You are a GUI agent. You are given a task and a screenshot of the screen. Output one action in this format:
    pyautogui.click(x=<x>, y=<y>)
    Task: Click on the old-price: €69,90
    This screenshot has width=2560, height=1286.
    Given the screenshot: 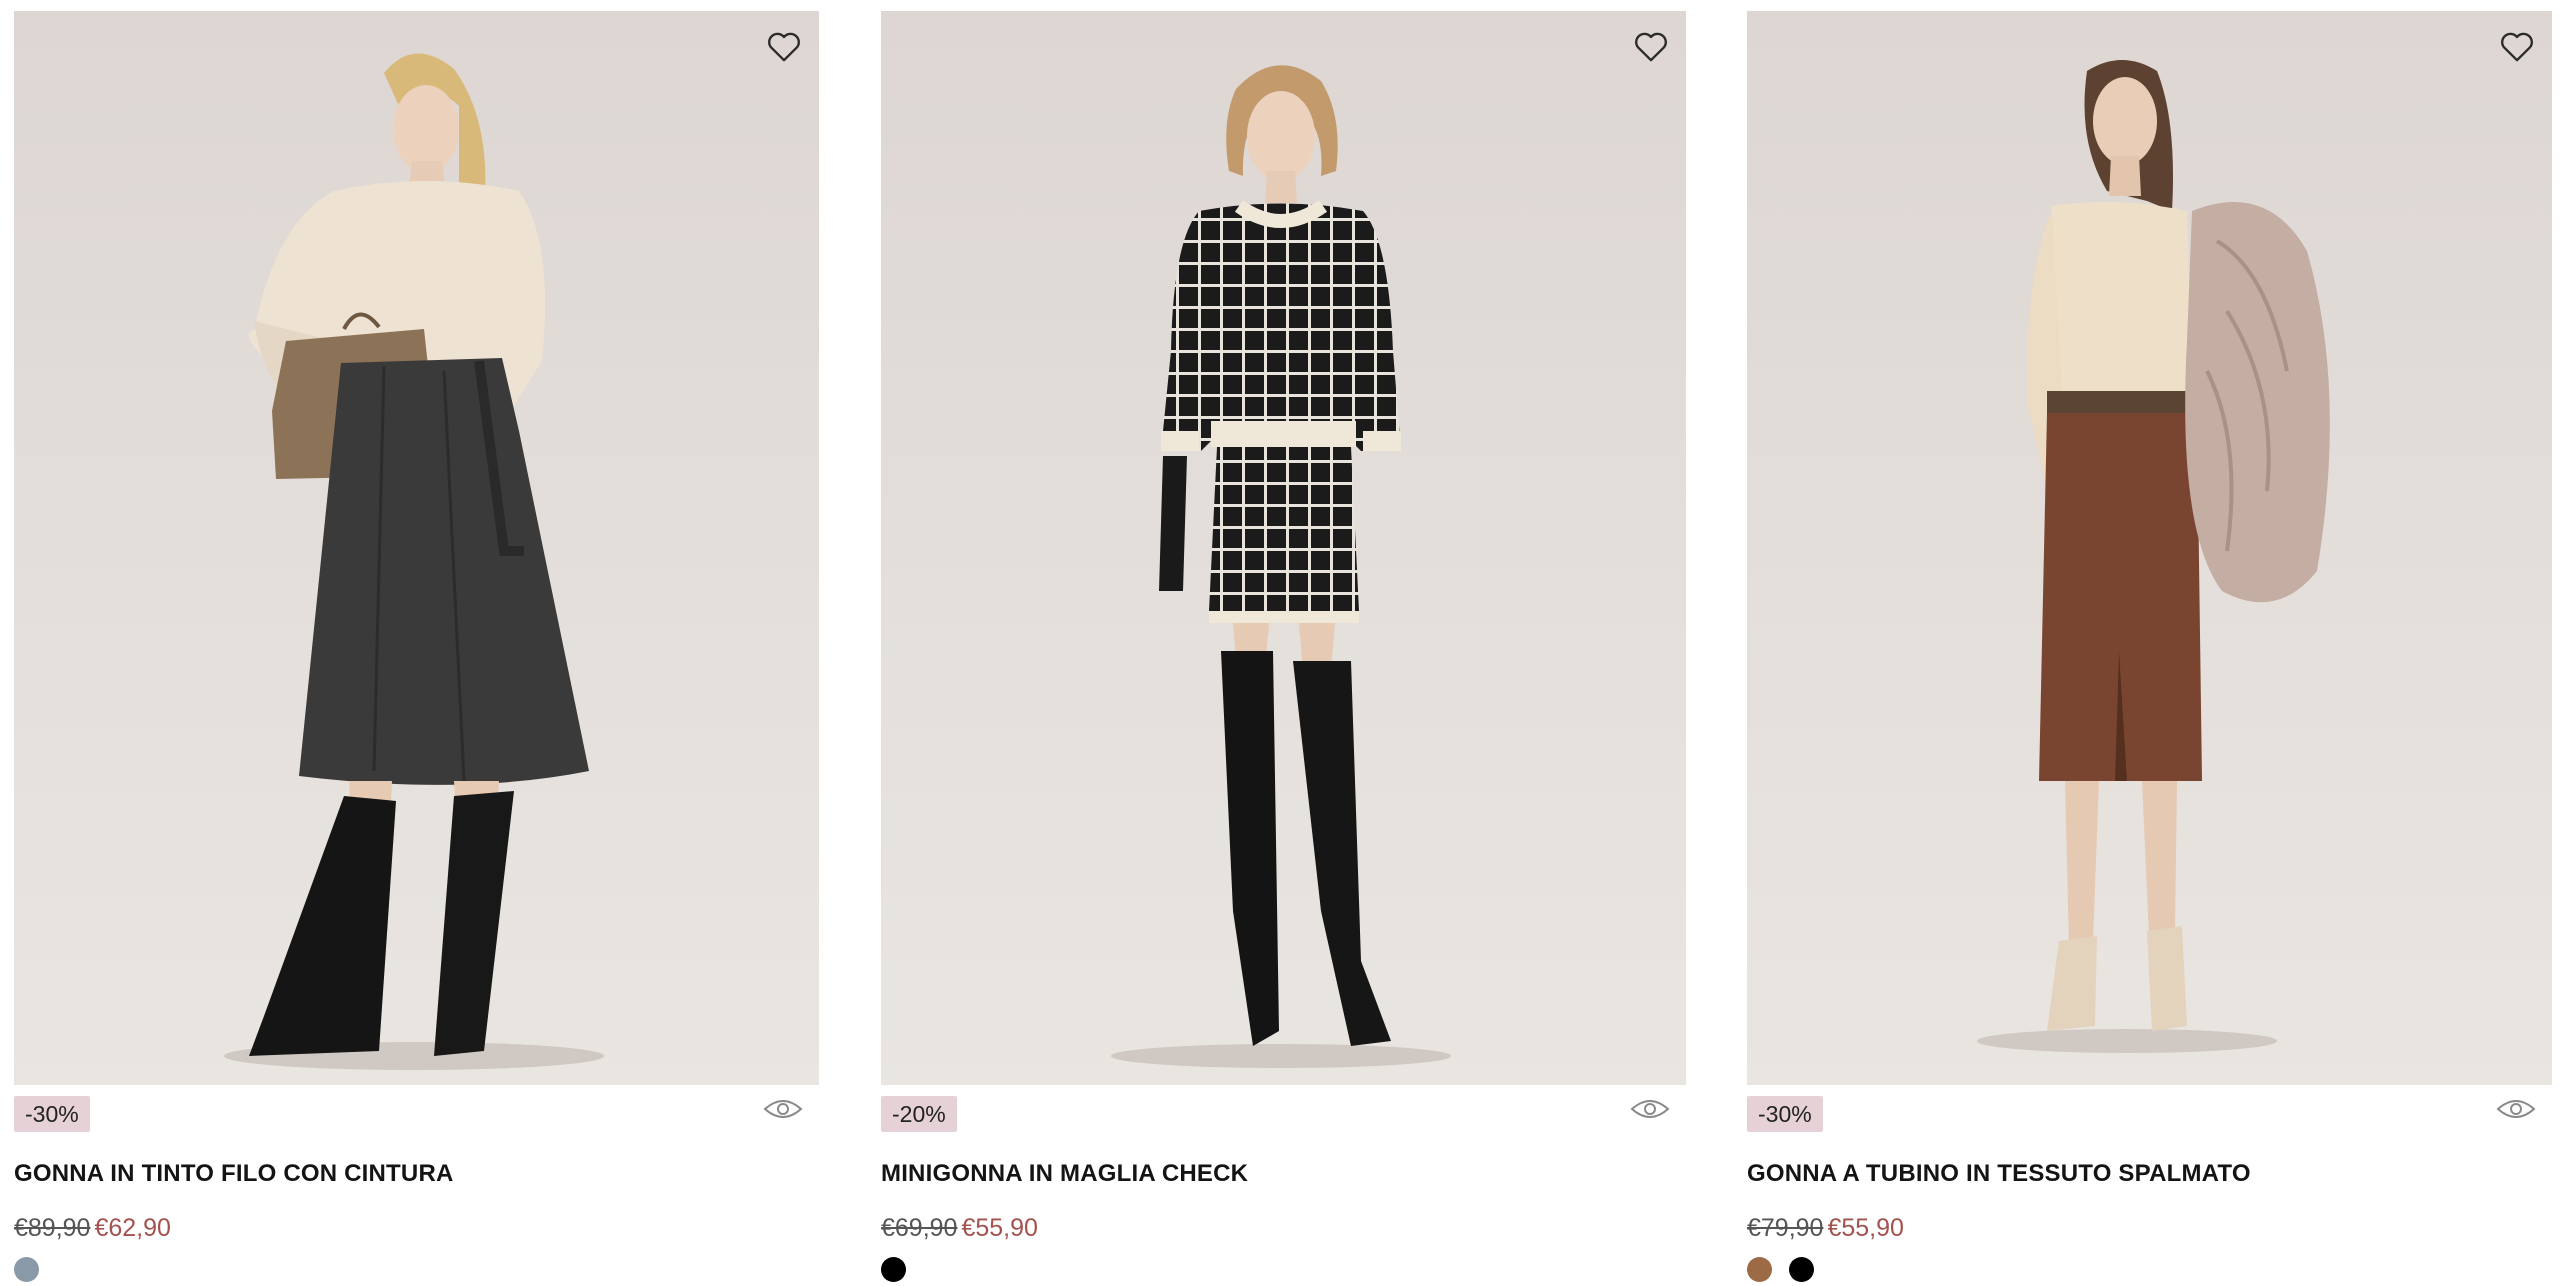 What is the action you would take?
    pyautogui.click(x=919, y=1228)
    